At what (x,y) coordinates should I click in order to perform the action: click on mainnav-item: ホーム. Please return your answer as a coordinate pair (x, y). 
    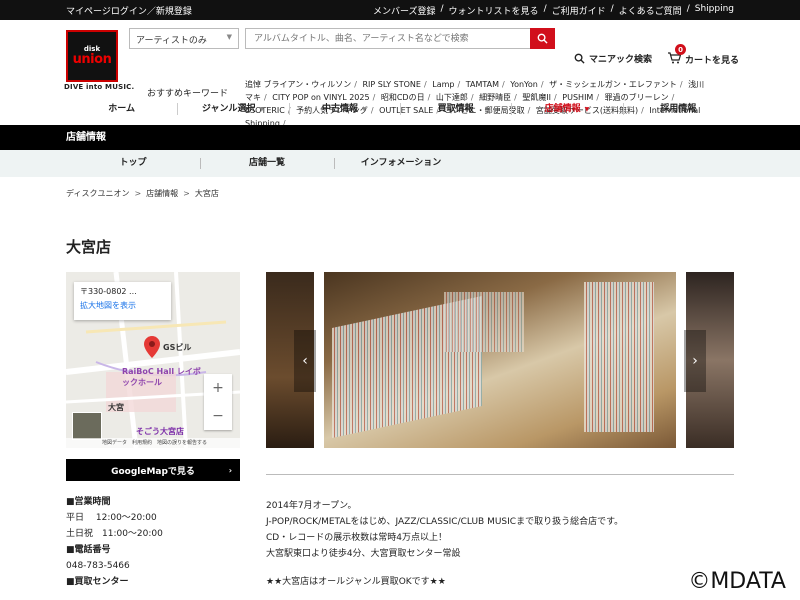
    Looking at the image, I should click on (121, 109).